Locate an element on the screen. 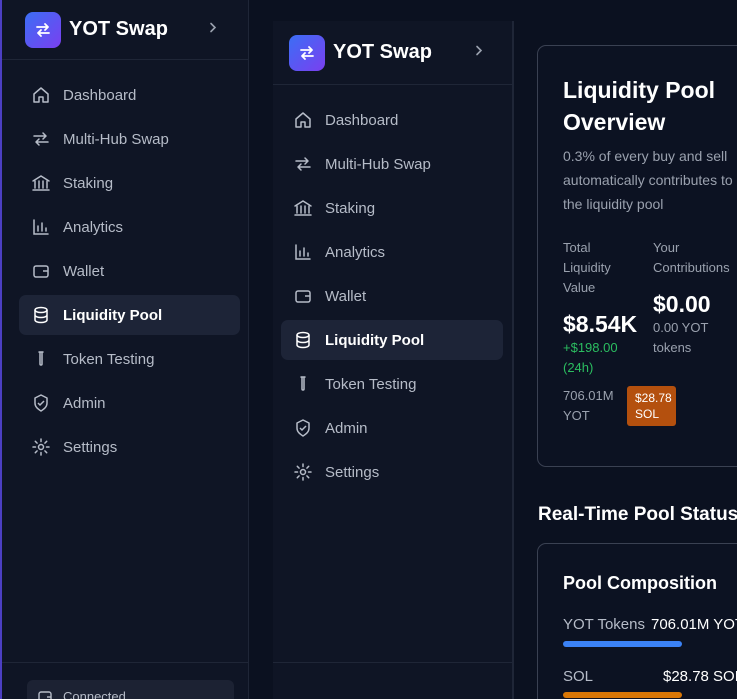 The width and height of the screenshot is (737, 699). pool-yot-amount: 706.01M YOT is located at coordinates (588, 405).